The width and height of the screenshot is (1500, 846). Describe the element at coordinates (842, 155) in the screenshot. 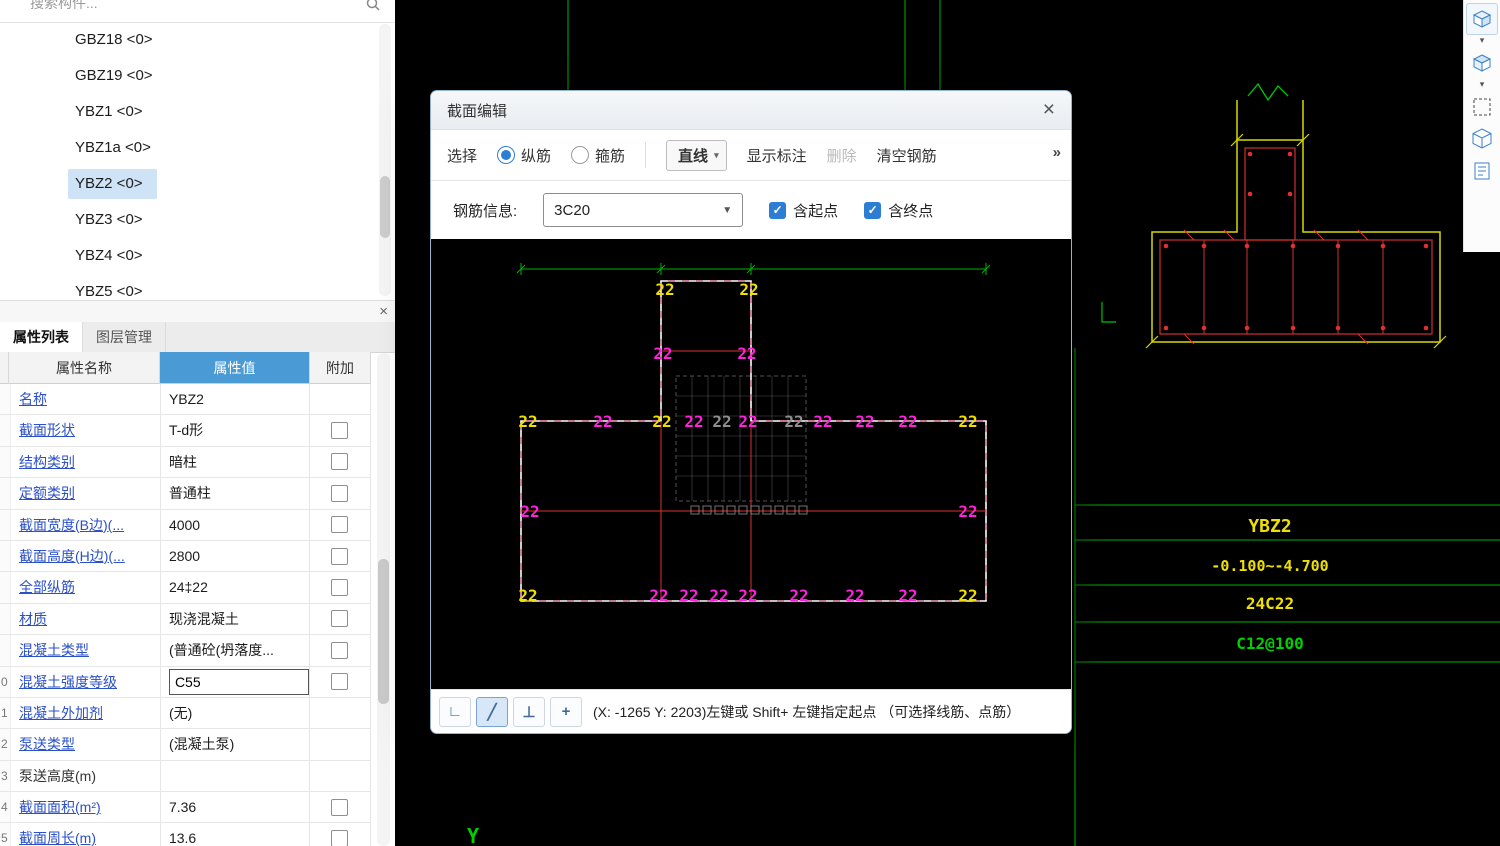

I see `delete-button: 删除` at that location.